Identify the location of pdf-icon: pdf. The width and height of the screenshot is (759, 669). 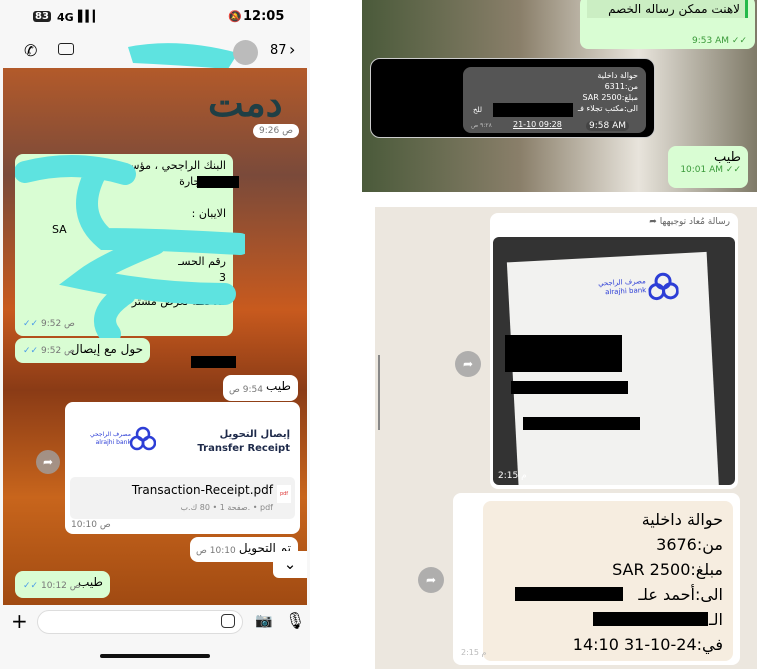
(284, 494).